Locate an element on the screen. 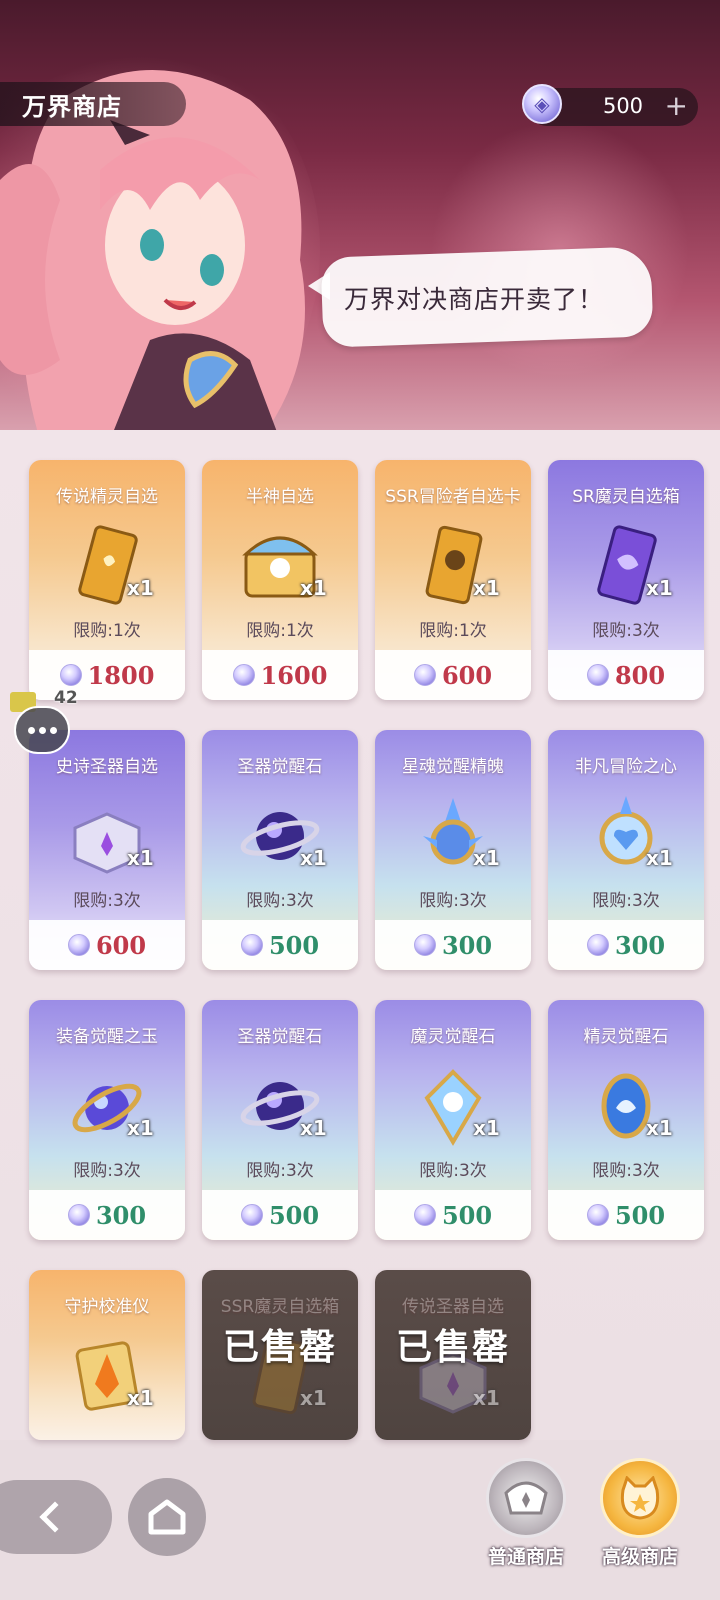 This screenshot has width=720, height=1600. item-name: SSR冒险者自选卡 is located at coordinates (453, 497).